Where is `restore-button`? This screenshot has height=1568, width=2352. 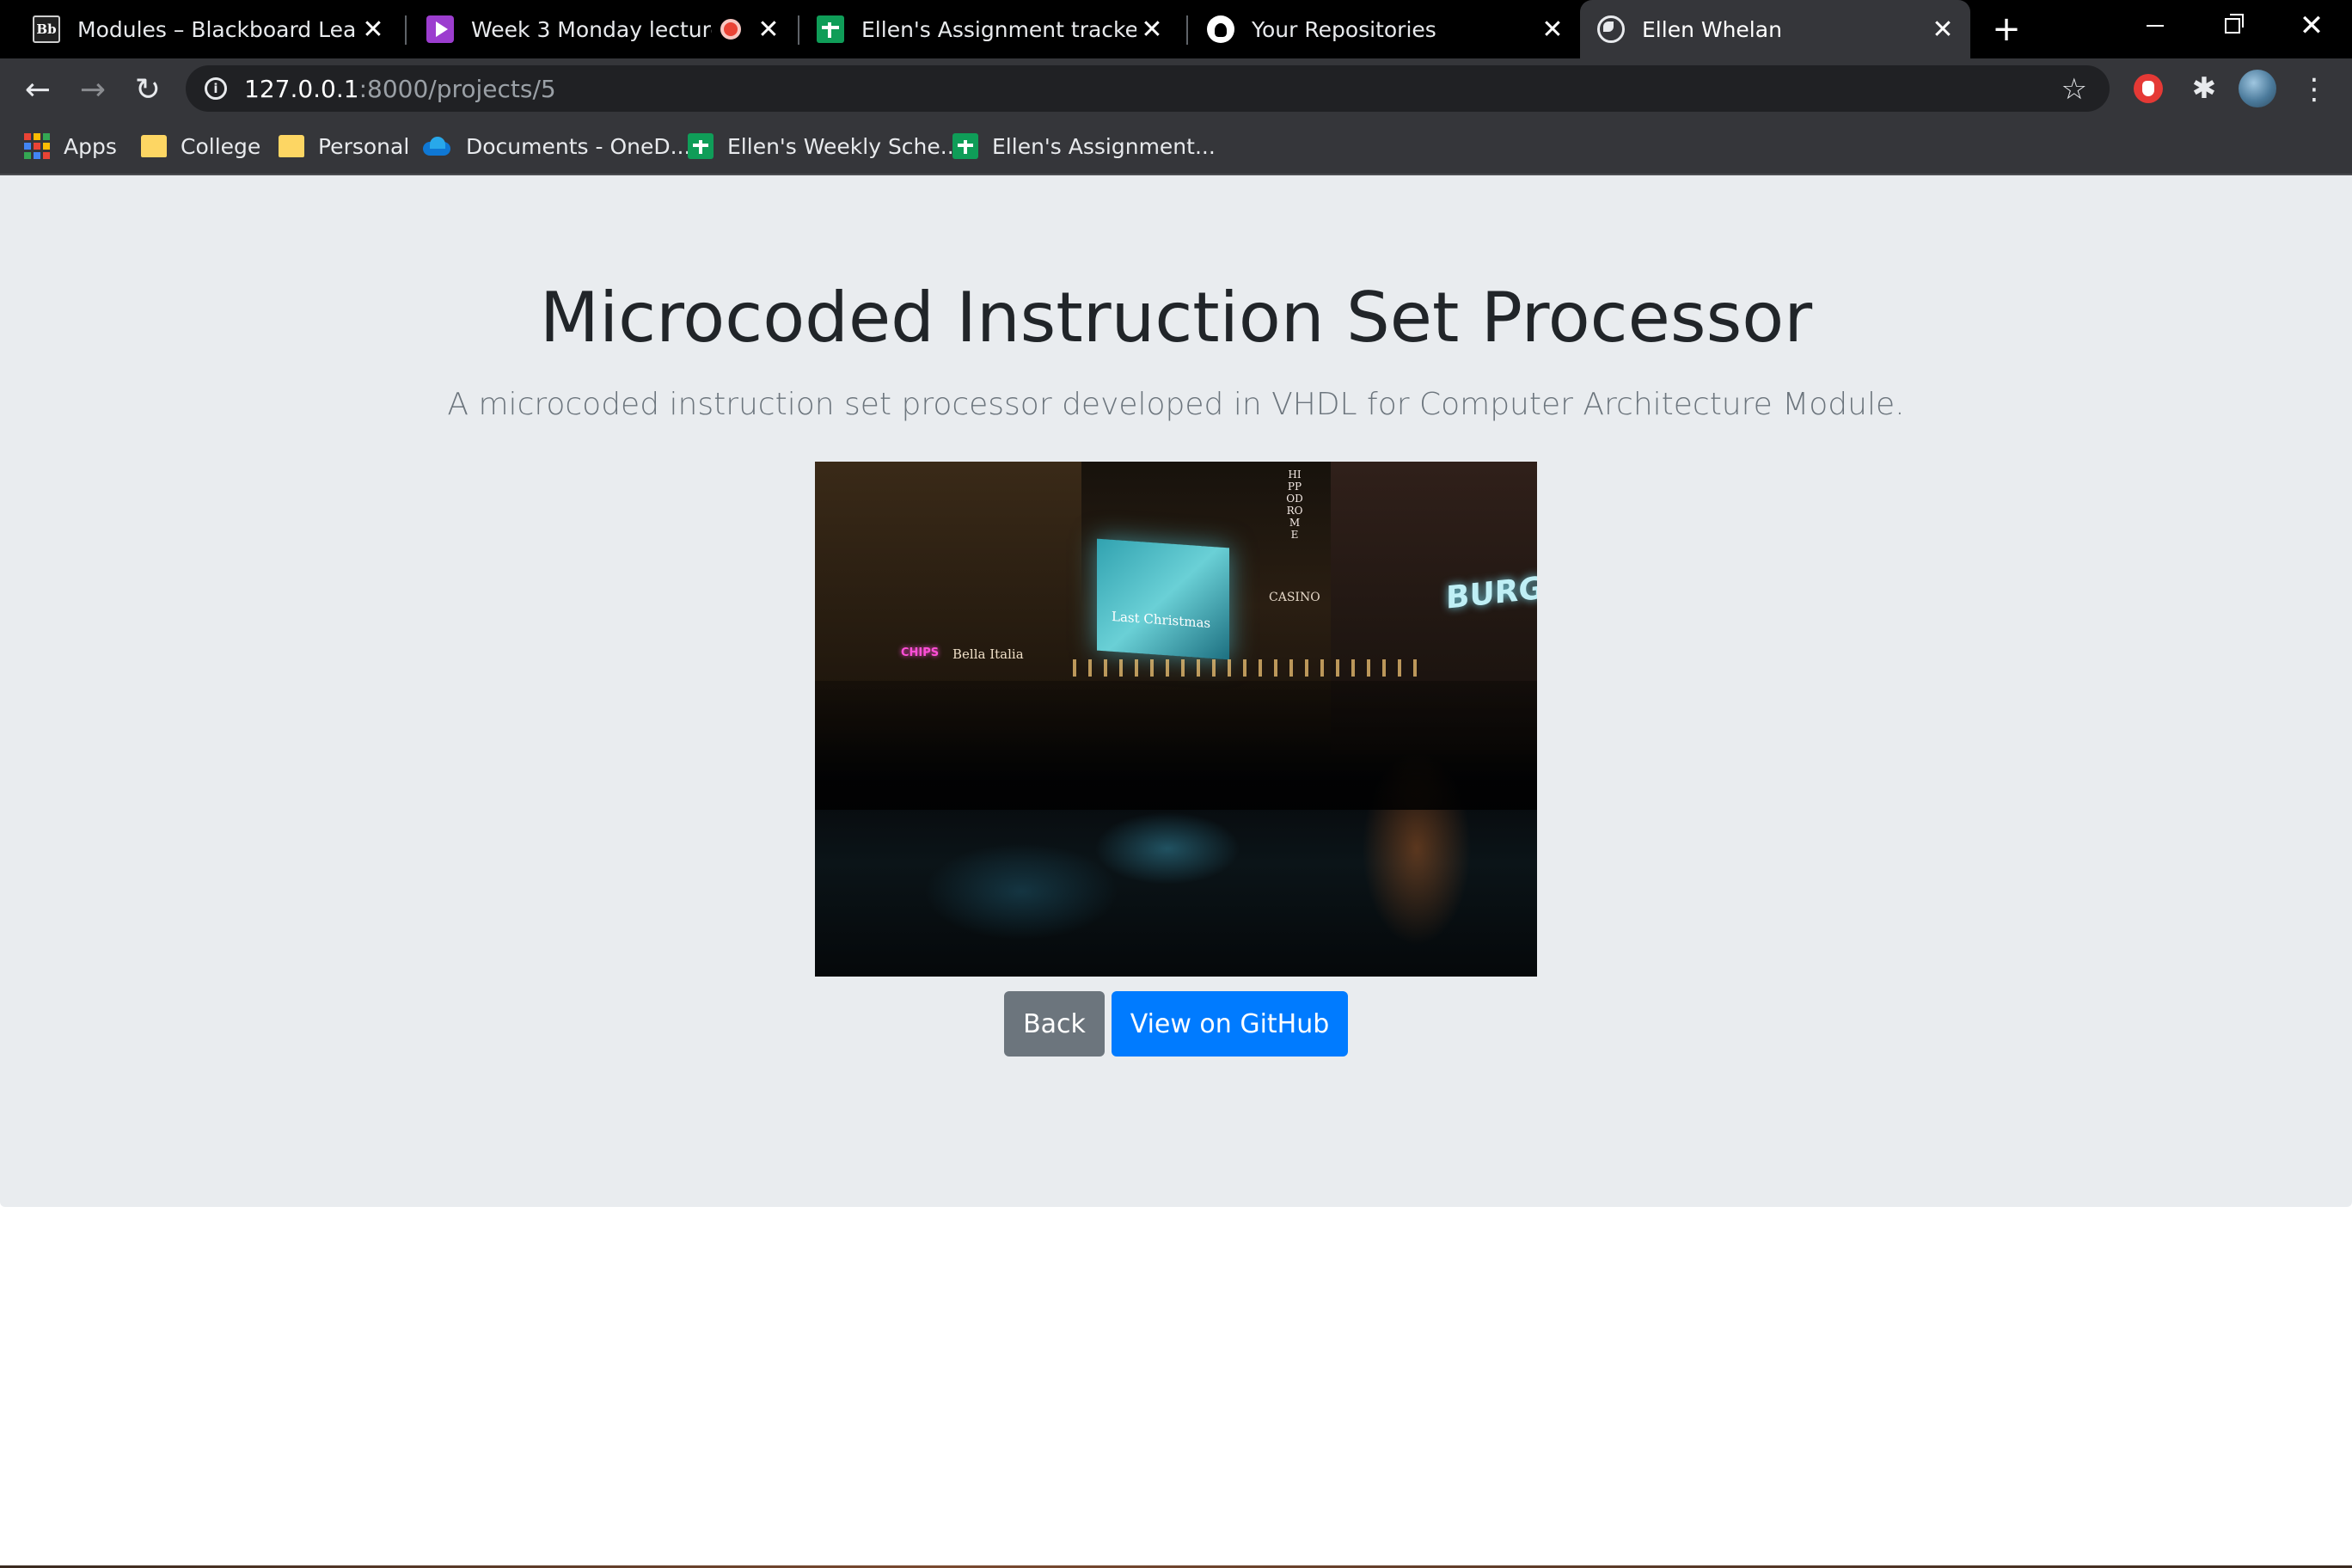 restore-button is located at coordinates (2232, 26).